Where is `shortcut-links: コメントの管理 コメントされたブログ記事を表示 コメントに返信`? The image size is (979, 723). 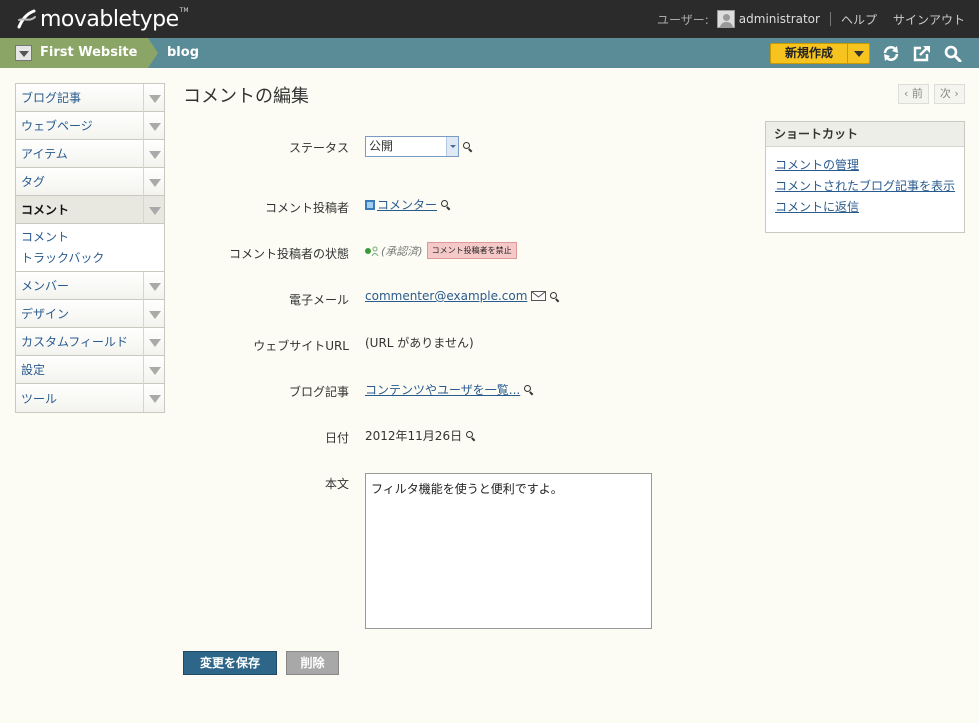 shortcut-links: コメントの管理 コメントされたブログ記事を表示 コメントに返信 is located at coordinates (865, 186).